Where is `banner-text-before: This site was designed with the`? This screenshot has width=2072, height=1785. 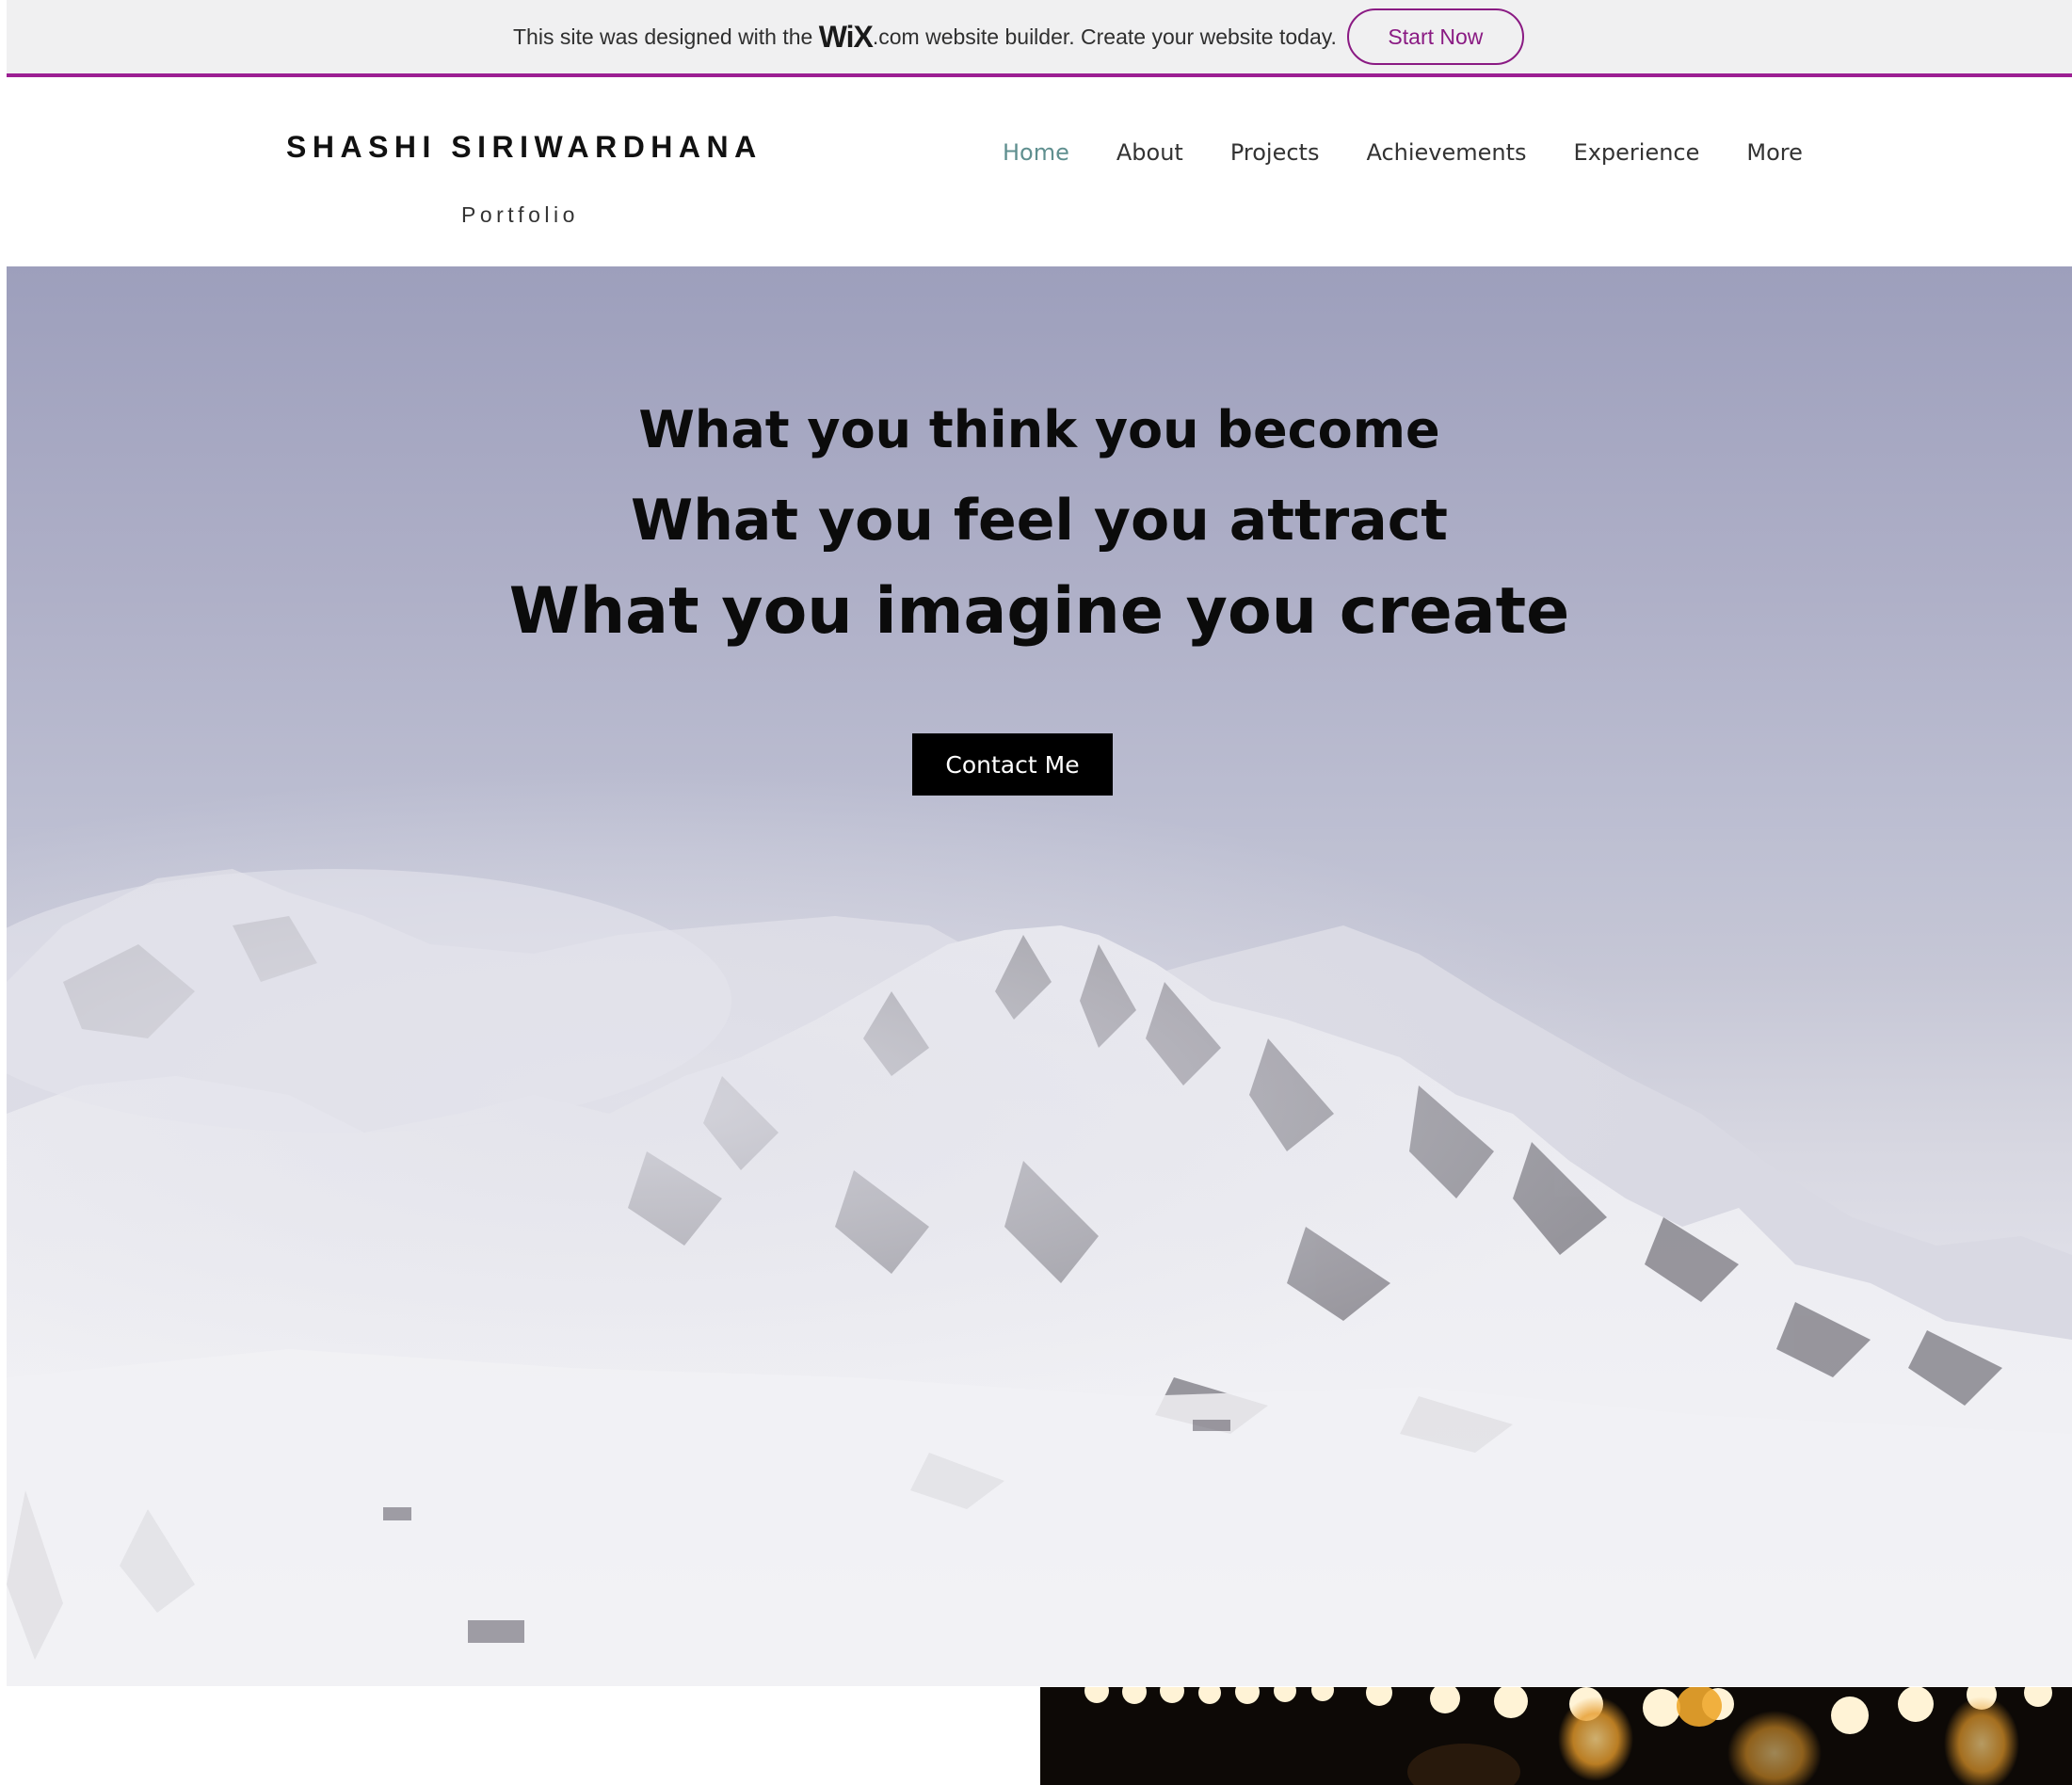
banner-text-before: This site was designed with the is located at coordinates (663, 36).